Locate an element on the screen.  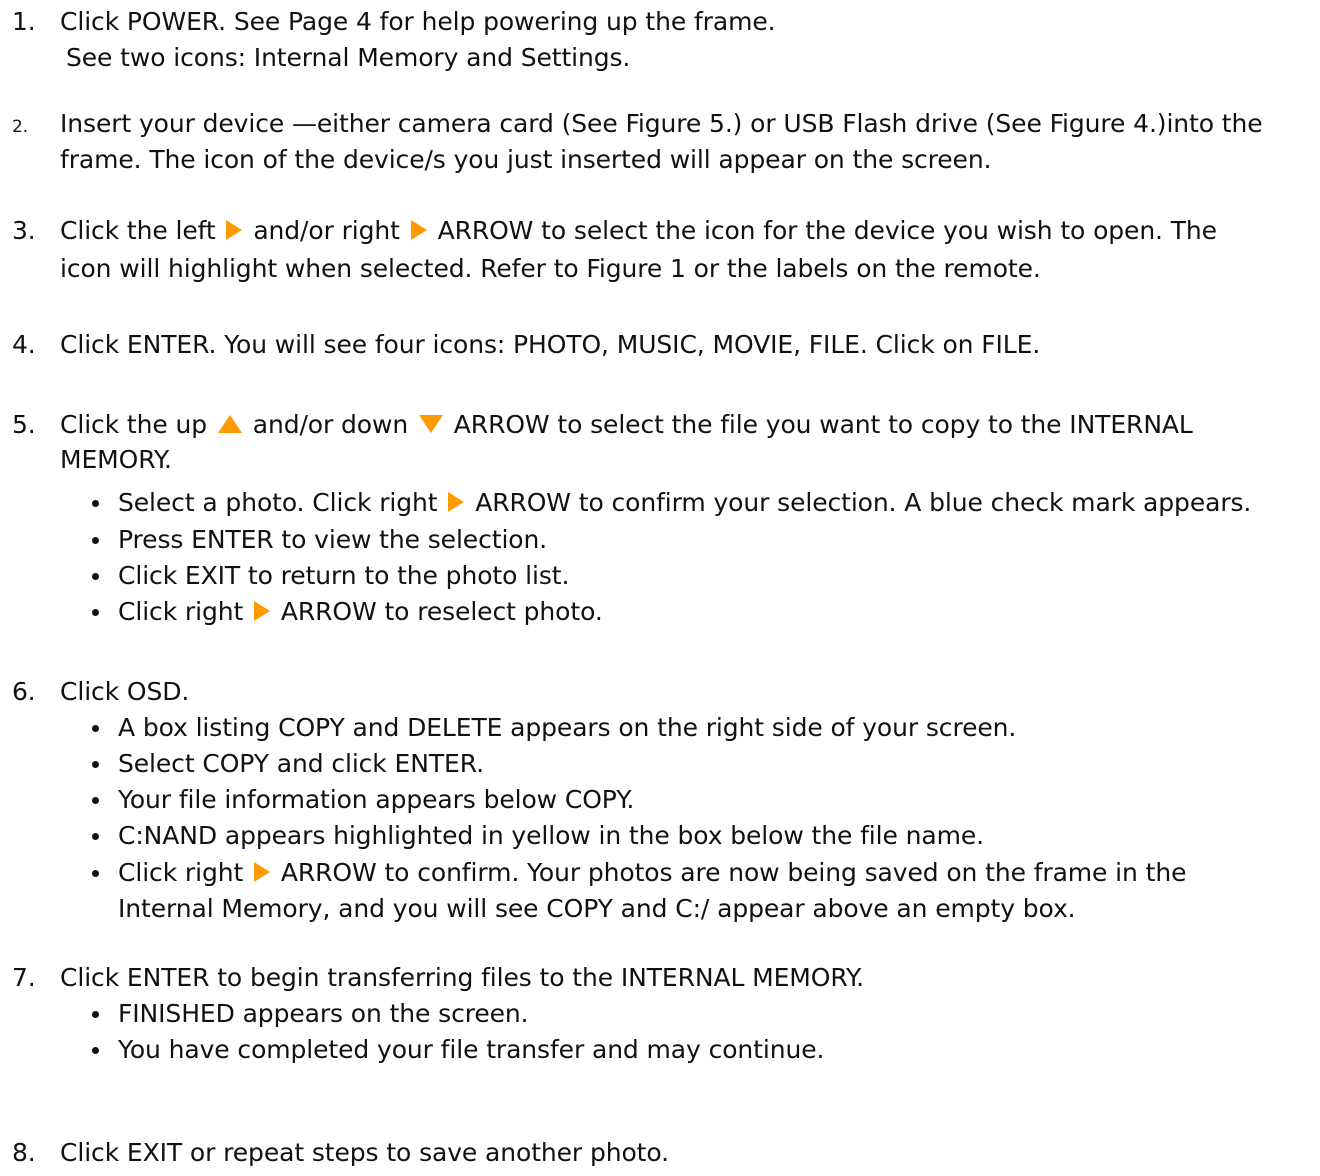
step-5-bullet-2: Press ENTER to view the selection. is located at coordinates (333, 539).